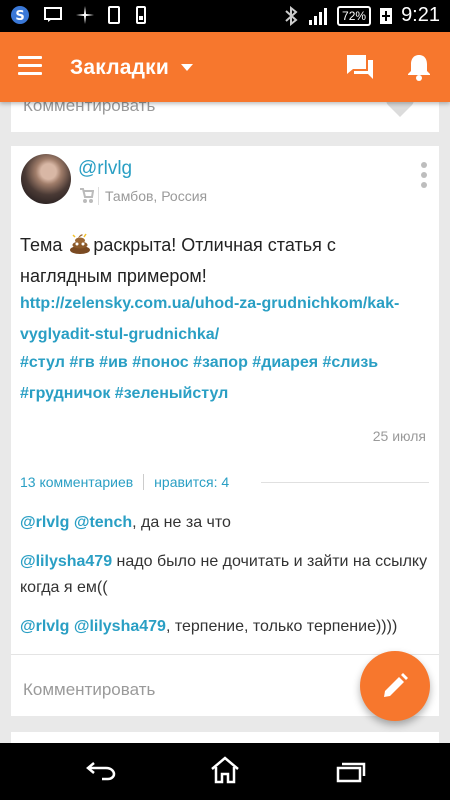 The height and width of the screenshot is (800, 450). What do you see at coordinates (420, 15) in the screenshot?
I see `status-time: 9:21` at bounding box center [420, 15].